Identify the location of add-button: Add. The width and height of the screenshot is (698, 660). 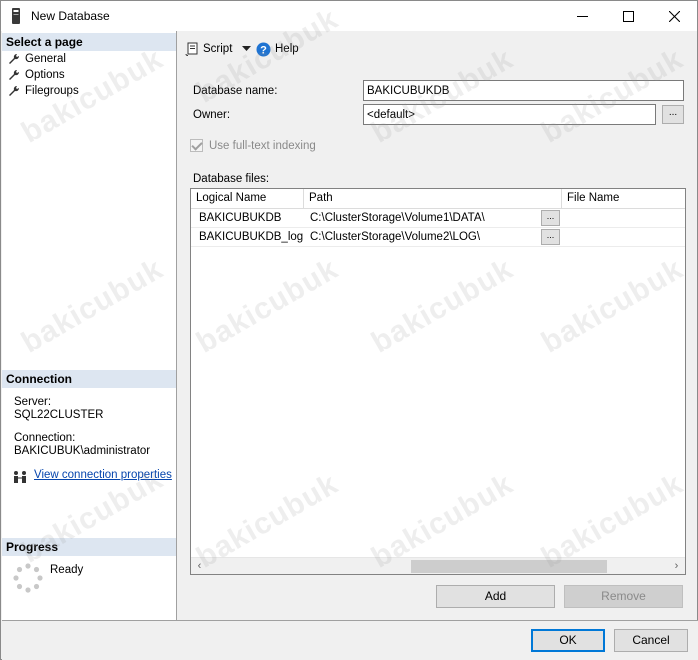
(495, 596).